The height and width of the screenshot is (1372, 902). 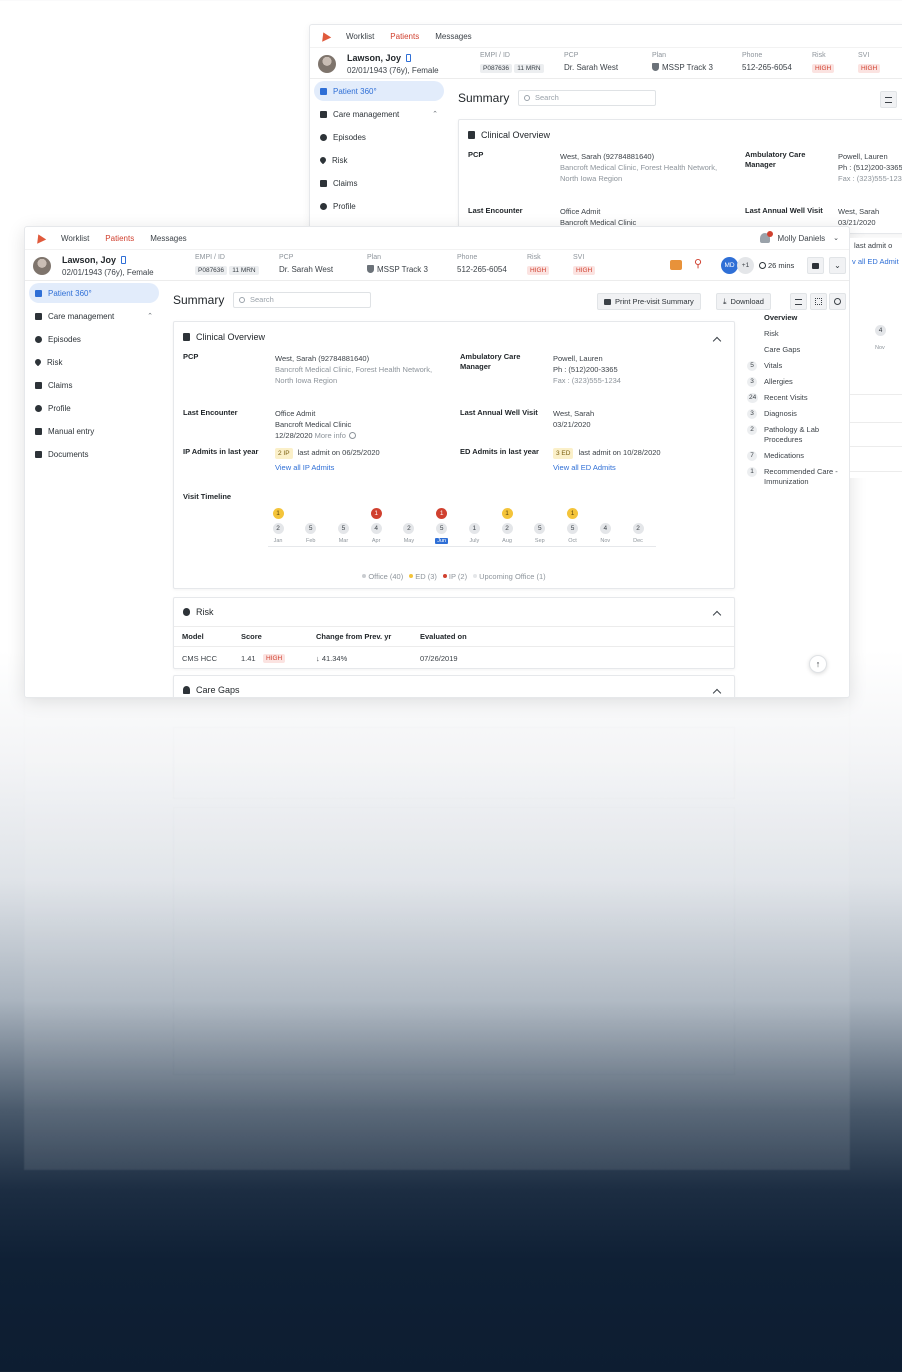 I want to click on search-input-bg: Search, so click(x=587, y=98).